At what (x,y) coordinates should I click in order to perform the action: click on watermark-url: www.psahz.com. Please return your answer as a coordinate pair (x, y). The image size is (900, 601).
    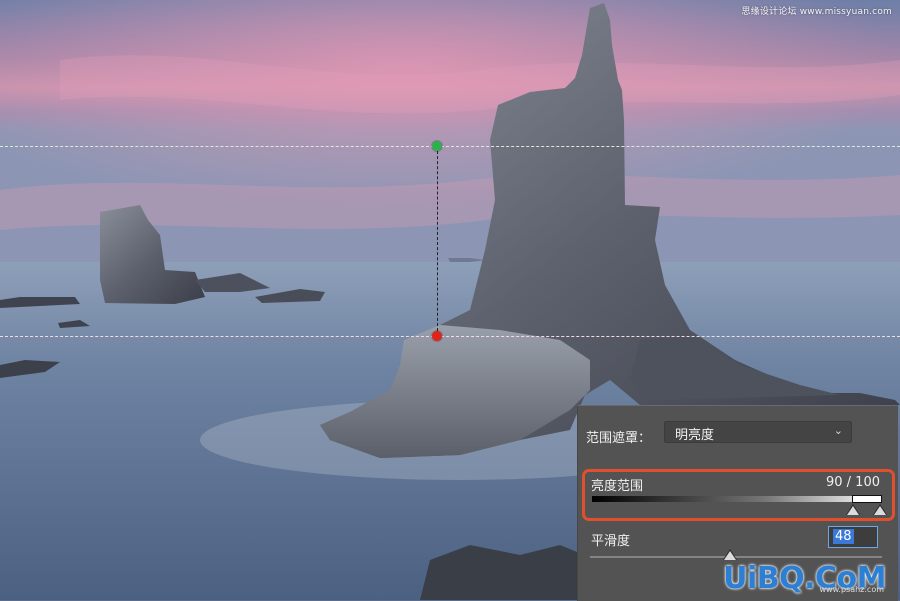
    Looking at the image, I should click on (851, 589).